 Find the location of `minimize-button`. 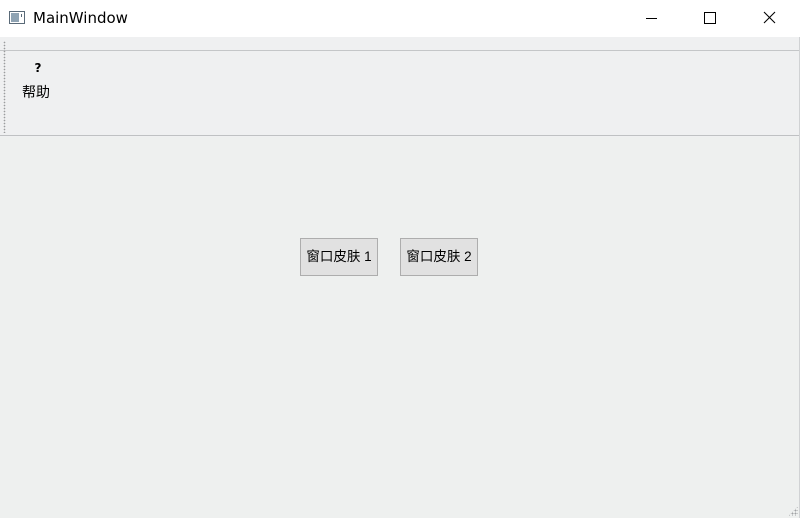

minimize-button is located at coordinates (652, 18).